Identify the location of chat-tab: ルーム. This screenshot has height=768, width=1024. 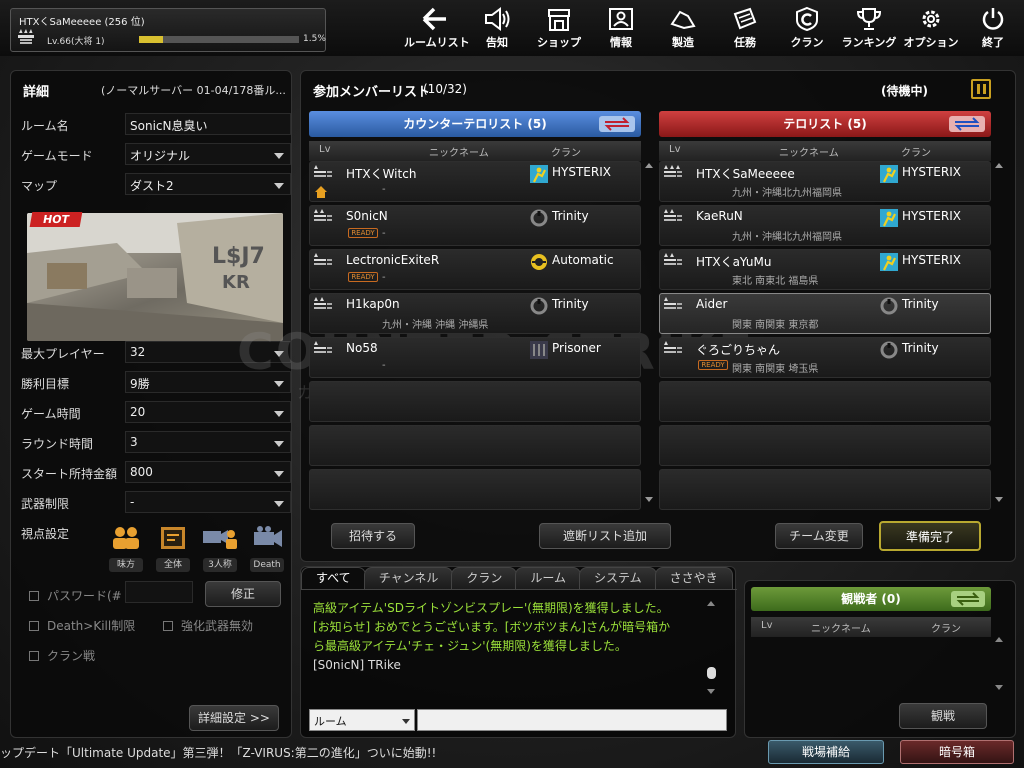
(548, 578).